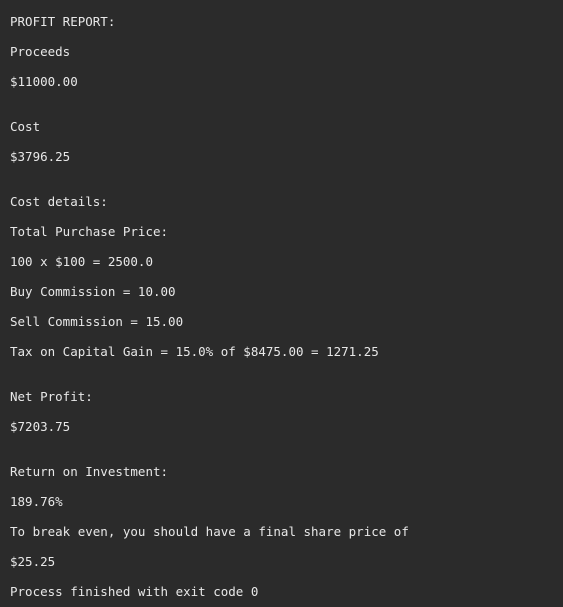  What do you see at coordinates (40, 426) in the screenshot?
I see `net-profit-value: $7203.75` at bounding box center [40, 426].